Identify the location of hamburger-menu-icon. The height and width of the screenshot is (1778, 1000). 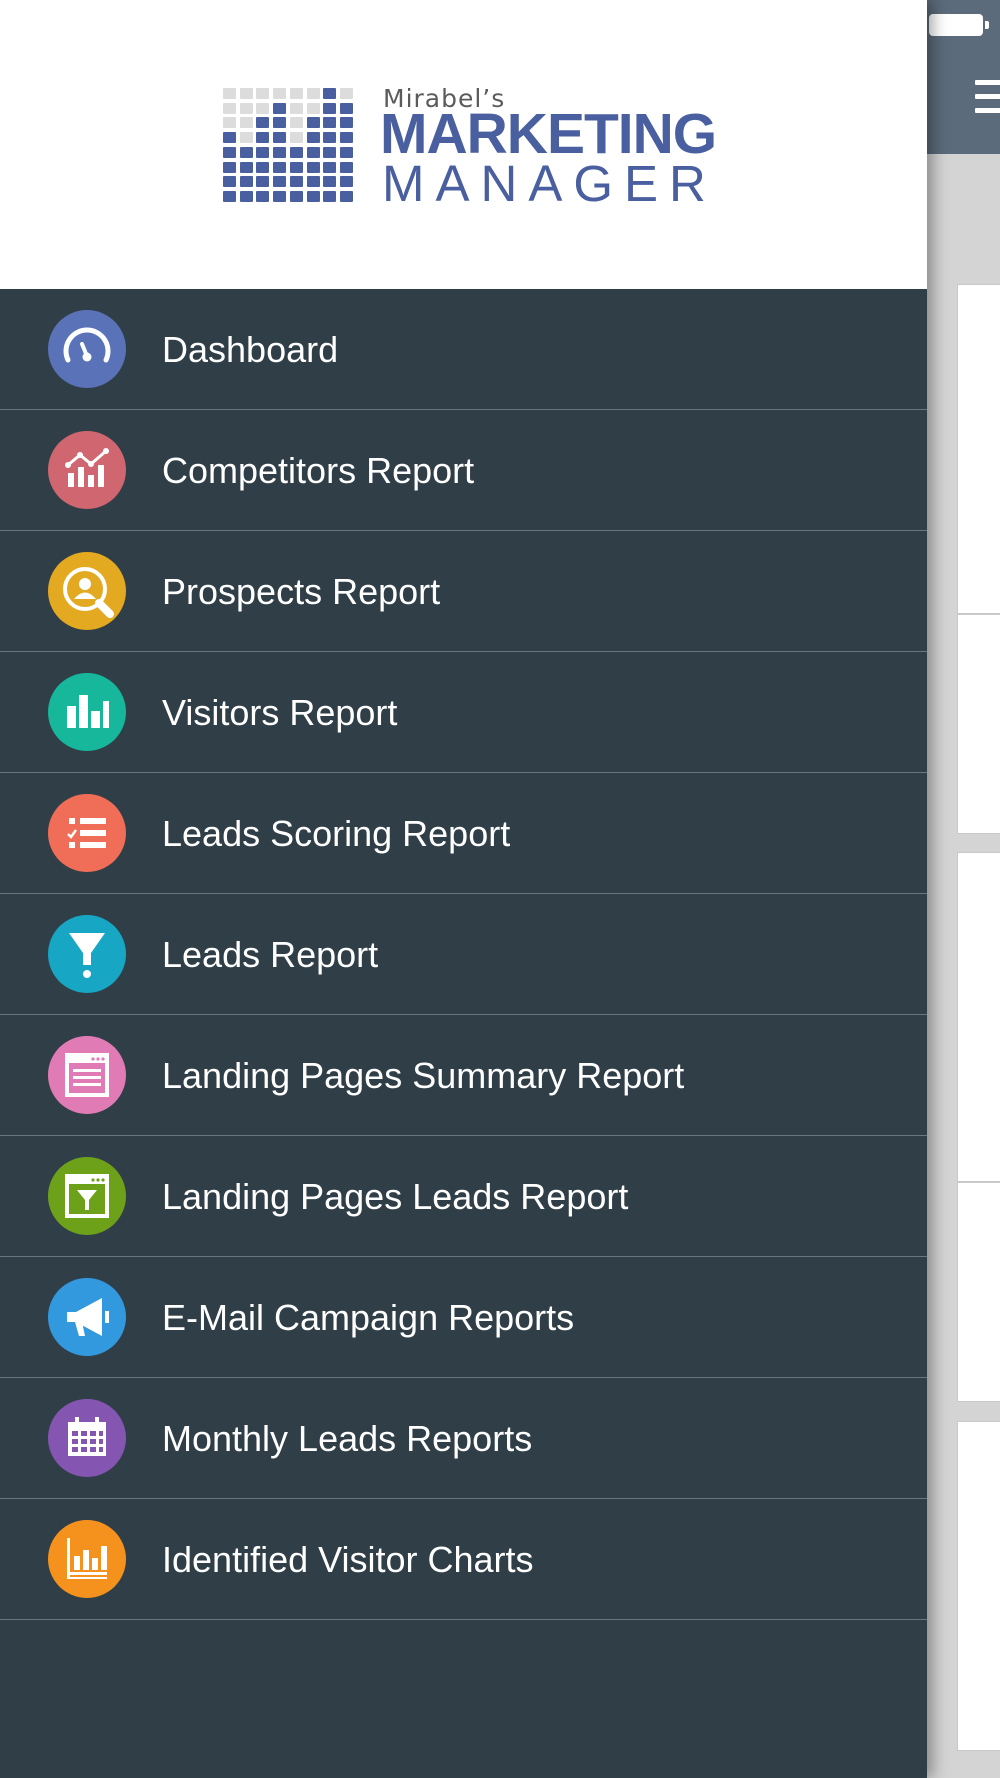
(987, 98).